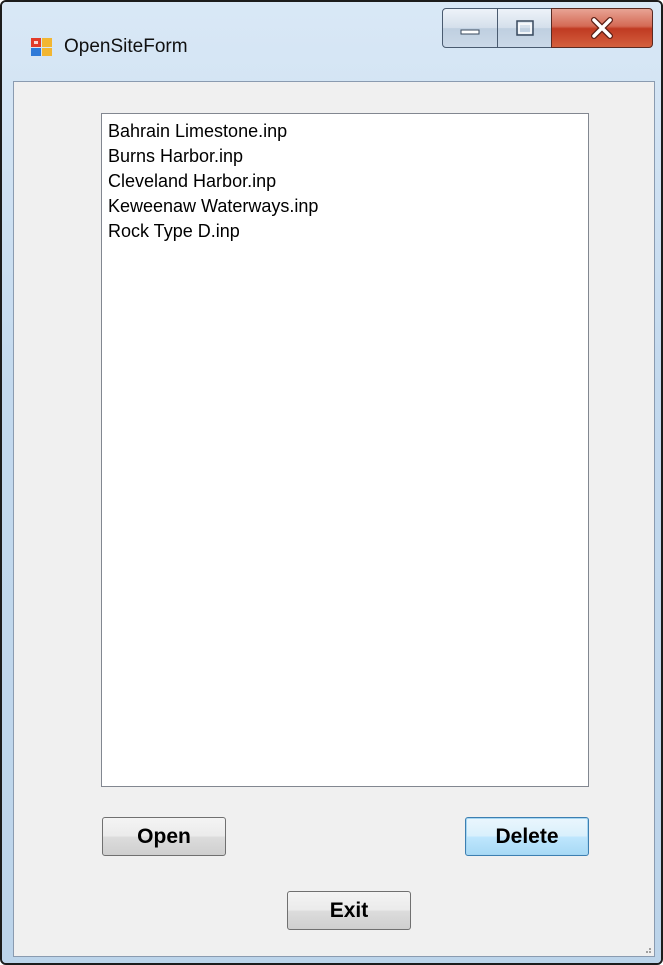 This screenshot has width=663, height=965. What do you see at coordinates (331, 41) in the screenshot?
I see `title-bar: OpenSiteForm` at bounding box center [331, 41].